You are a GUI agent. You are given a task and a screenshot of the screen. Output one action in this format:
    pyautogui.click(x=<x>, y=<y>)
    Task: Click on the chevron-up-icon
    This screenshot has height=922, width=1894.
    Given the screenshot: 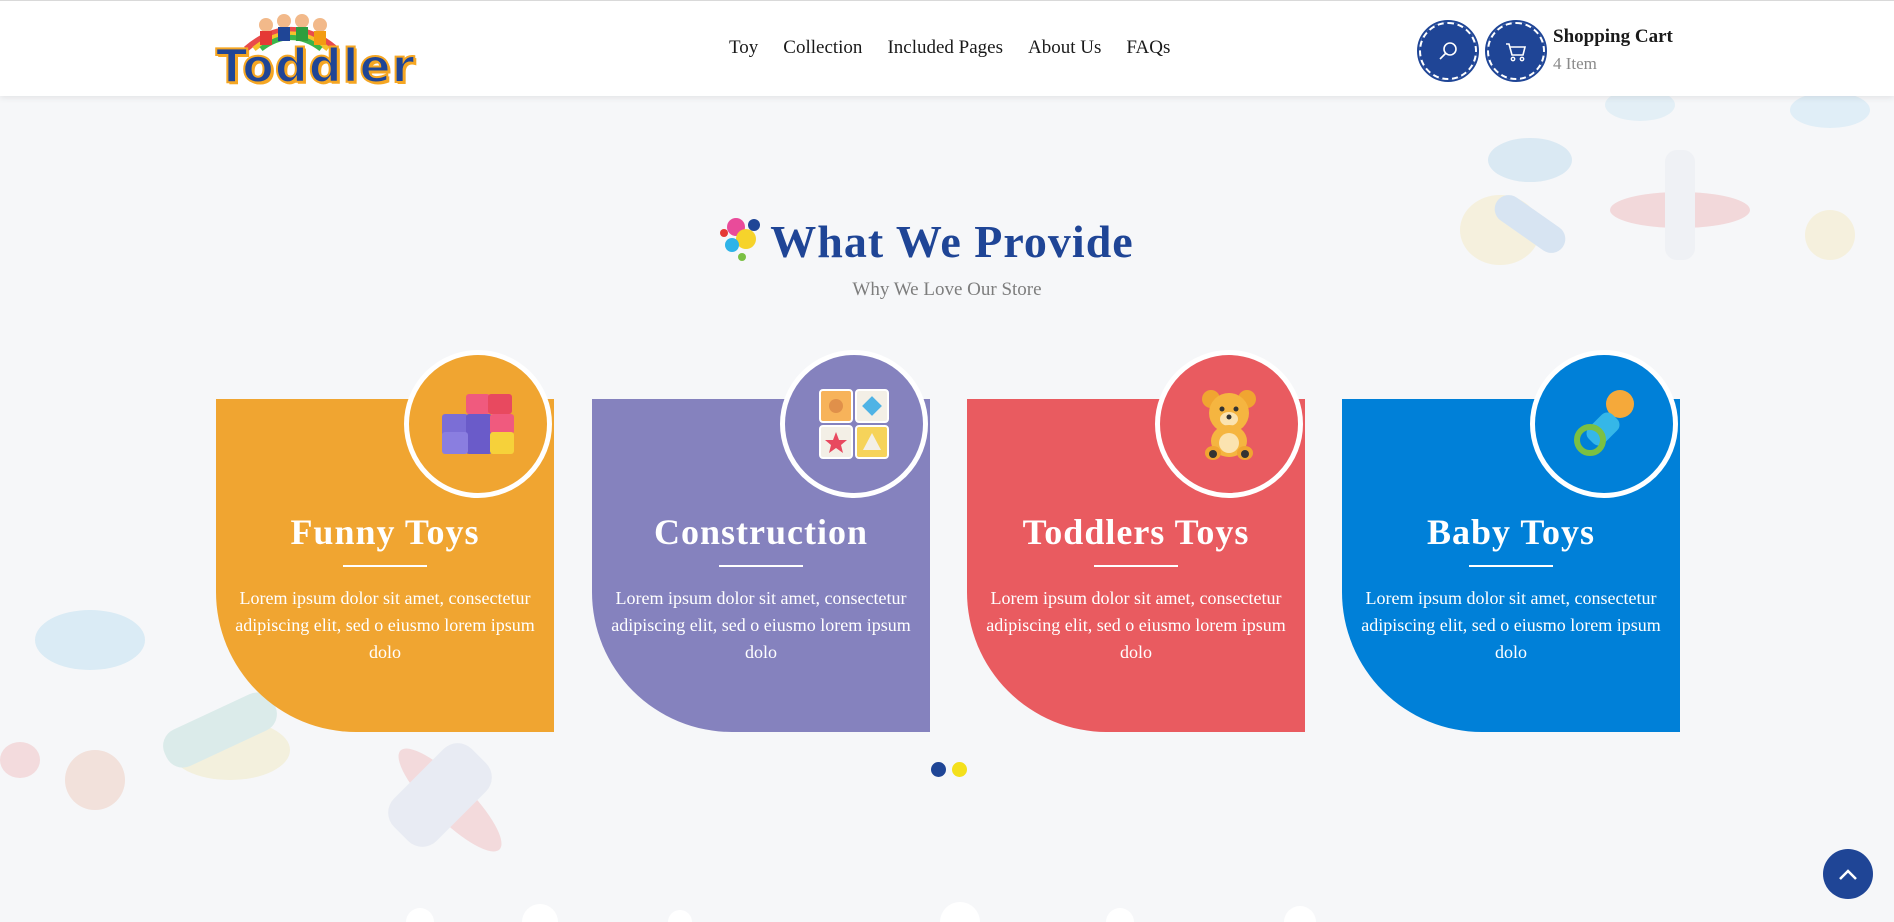 What is the action you would take?
    pyautogui.click(x=1848, y=874)
    